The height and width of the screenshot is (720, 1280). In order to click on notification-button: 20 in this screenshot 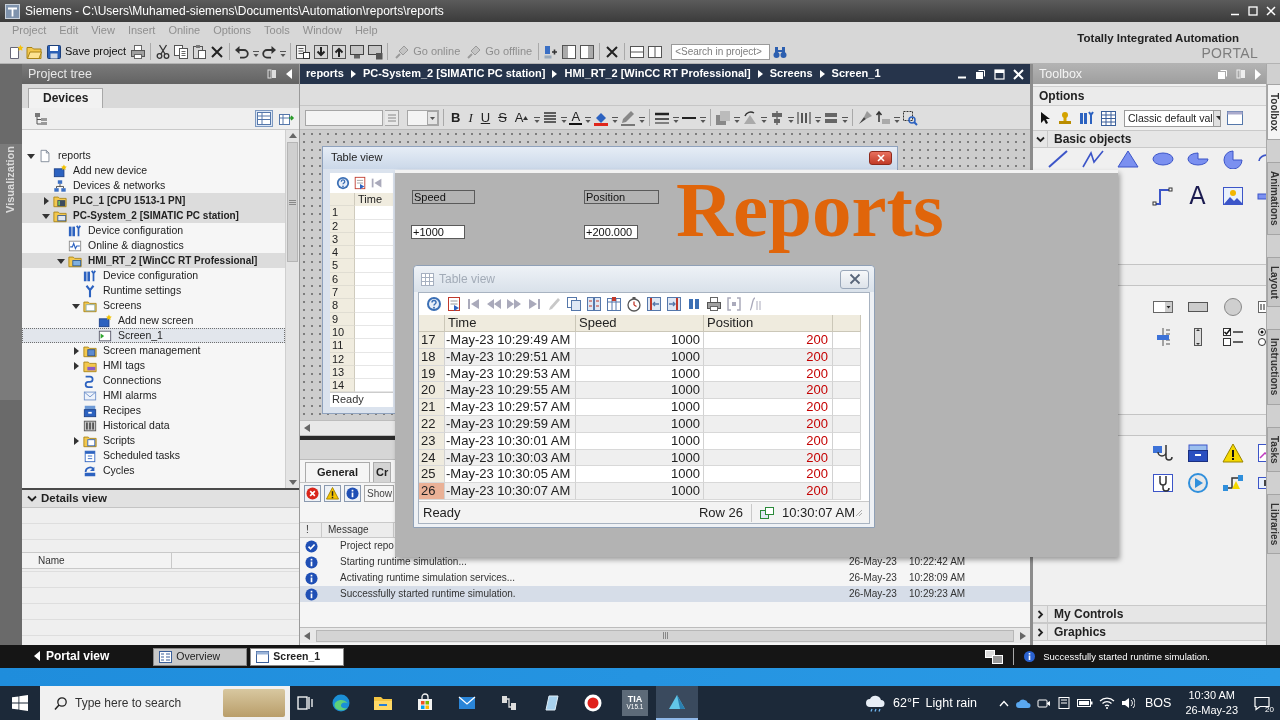, I will do `click(1262, 703)`.